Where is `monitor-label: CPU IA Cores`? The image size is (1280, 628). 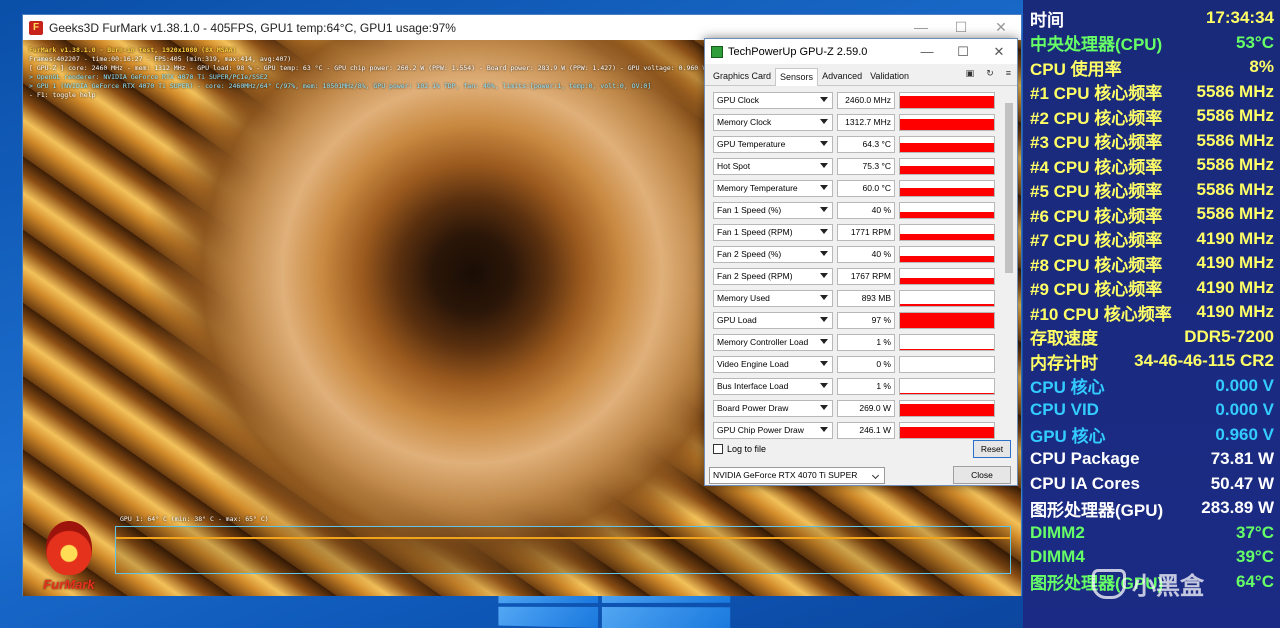
monitor-label: CPU IA Cores is located at coordinates (1085, 483).